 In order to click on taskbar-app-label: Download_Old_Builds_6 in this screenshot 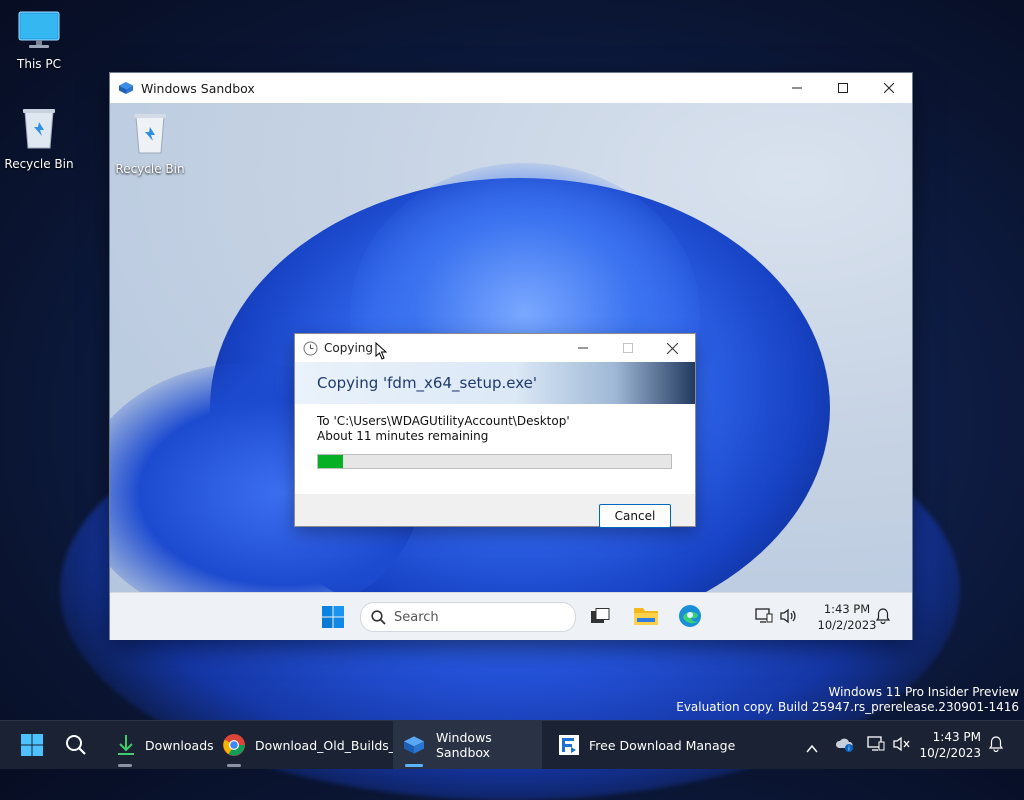, I will do `click(329, 745)`.